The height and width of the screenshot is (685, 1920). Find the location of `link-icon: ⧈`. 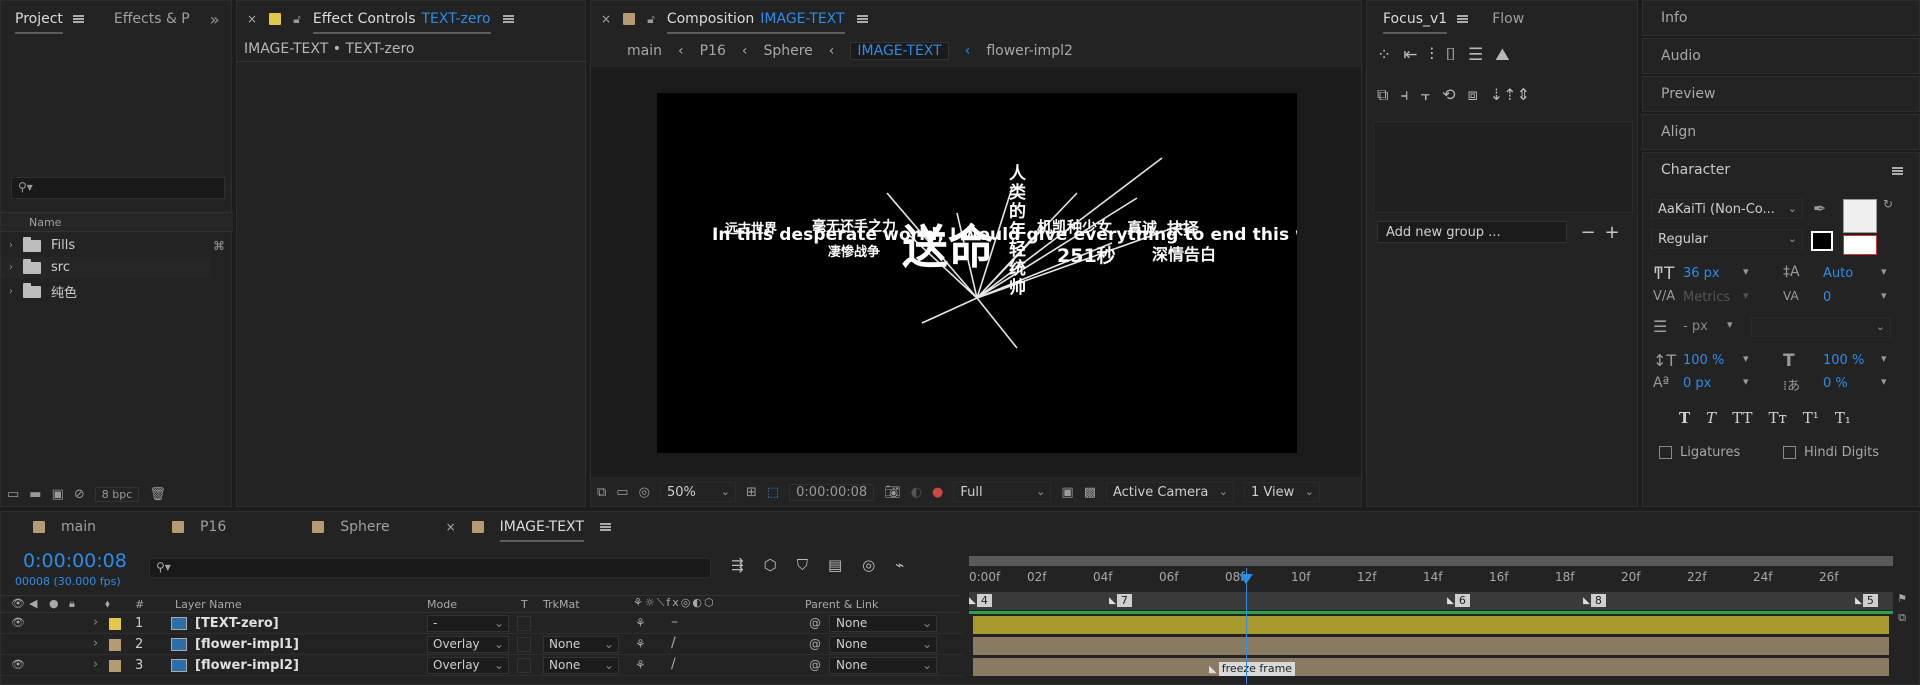

link-icon: ⧈ is located at coordinates (1473, 95).